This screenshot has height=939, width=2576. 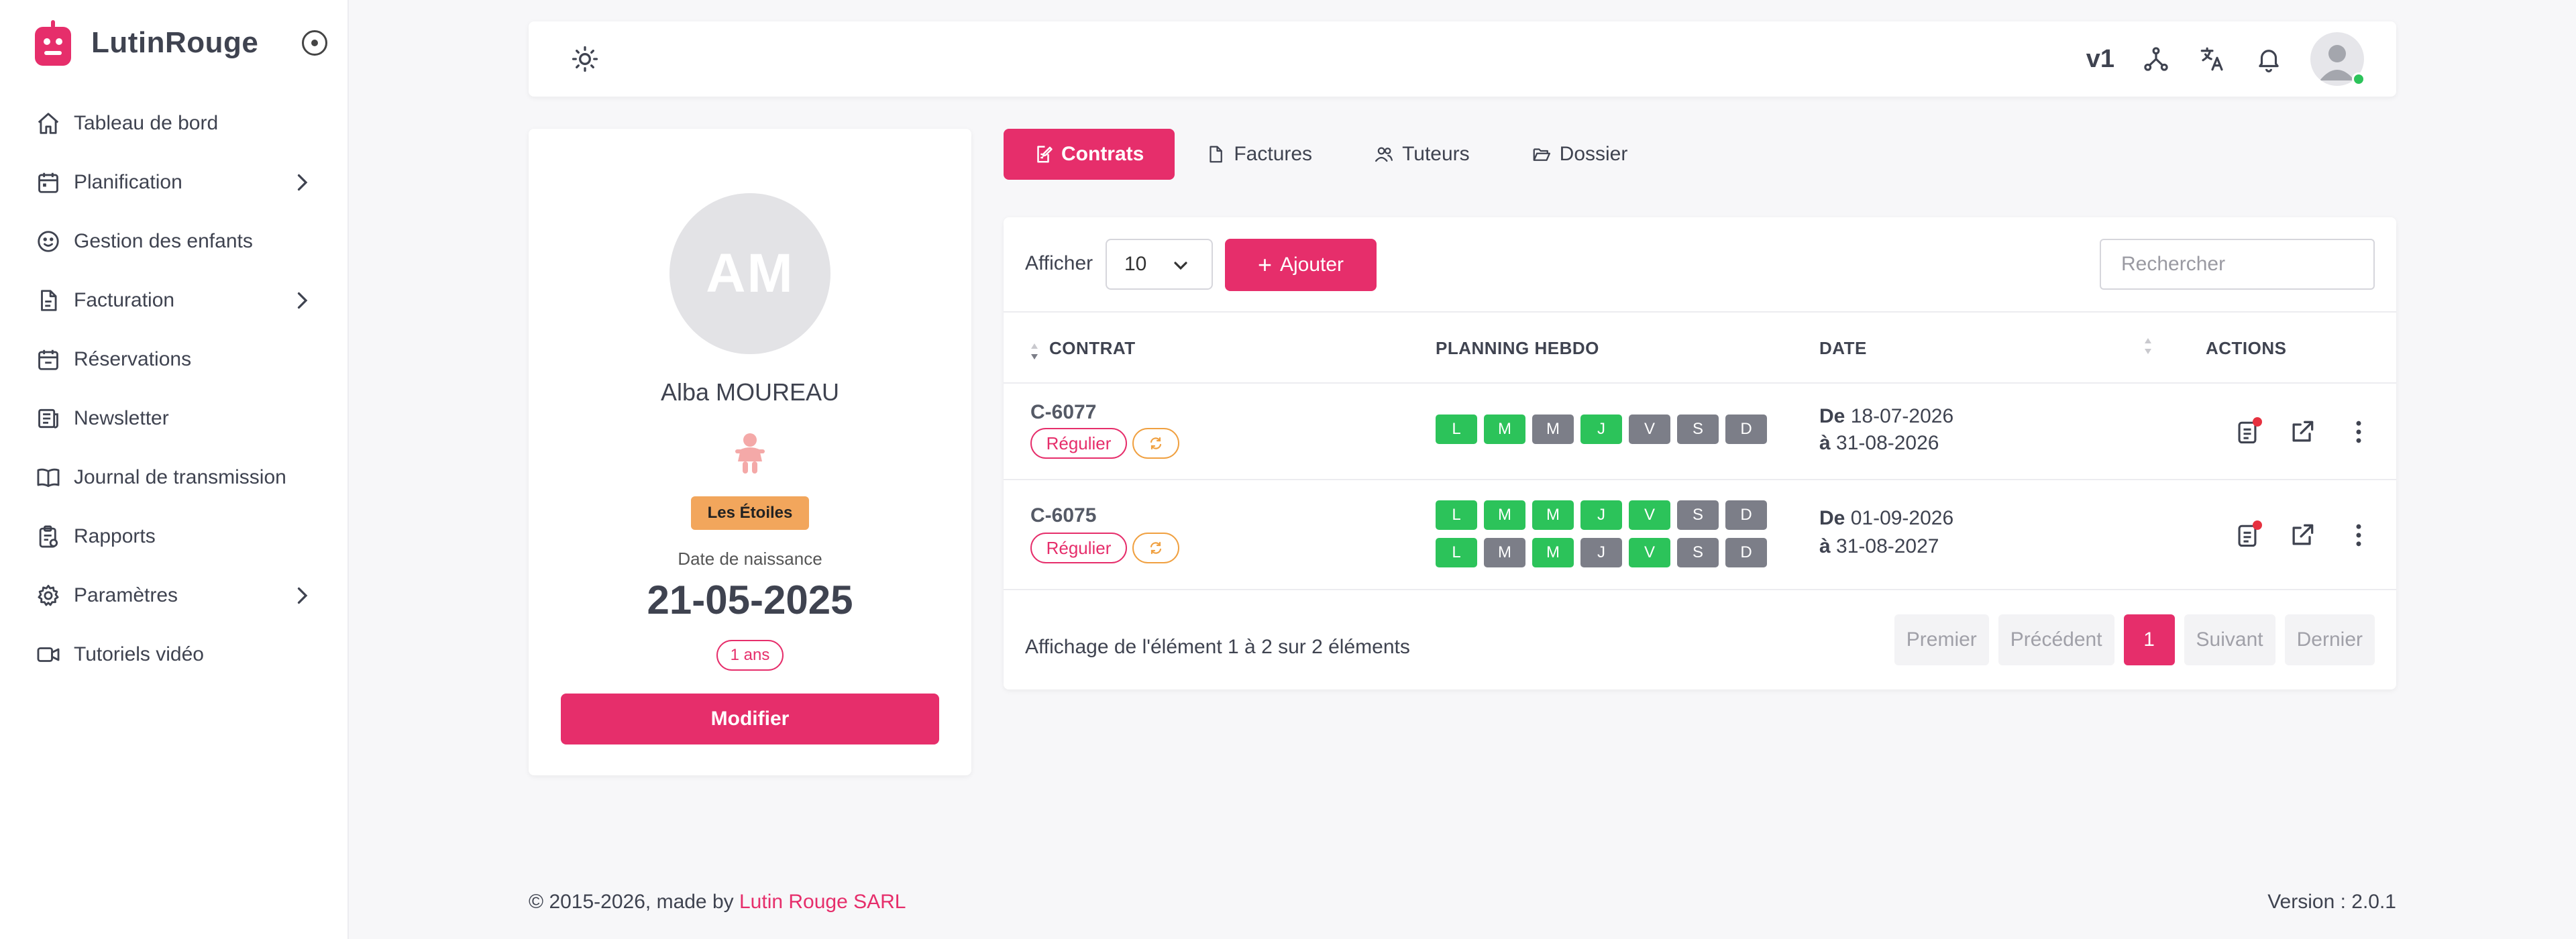 I want to click on renewal-badge, so click(x=1155, y=548).